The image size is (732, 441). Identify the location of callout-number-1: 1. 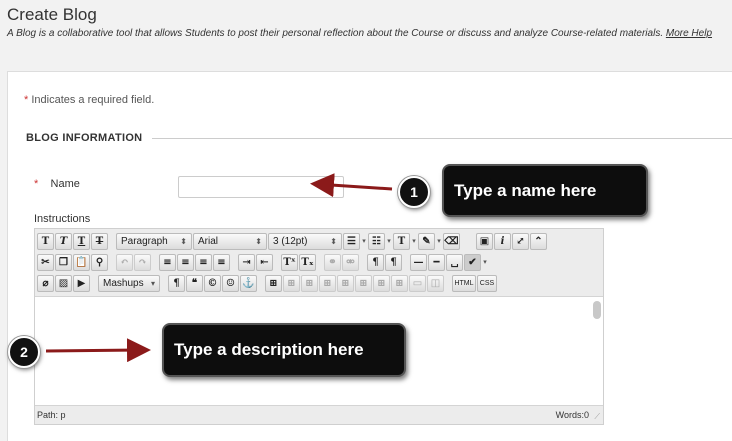
(414, 192).